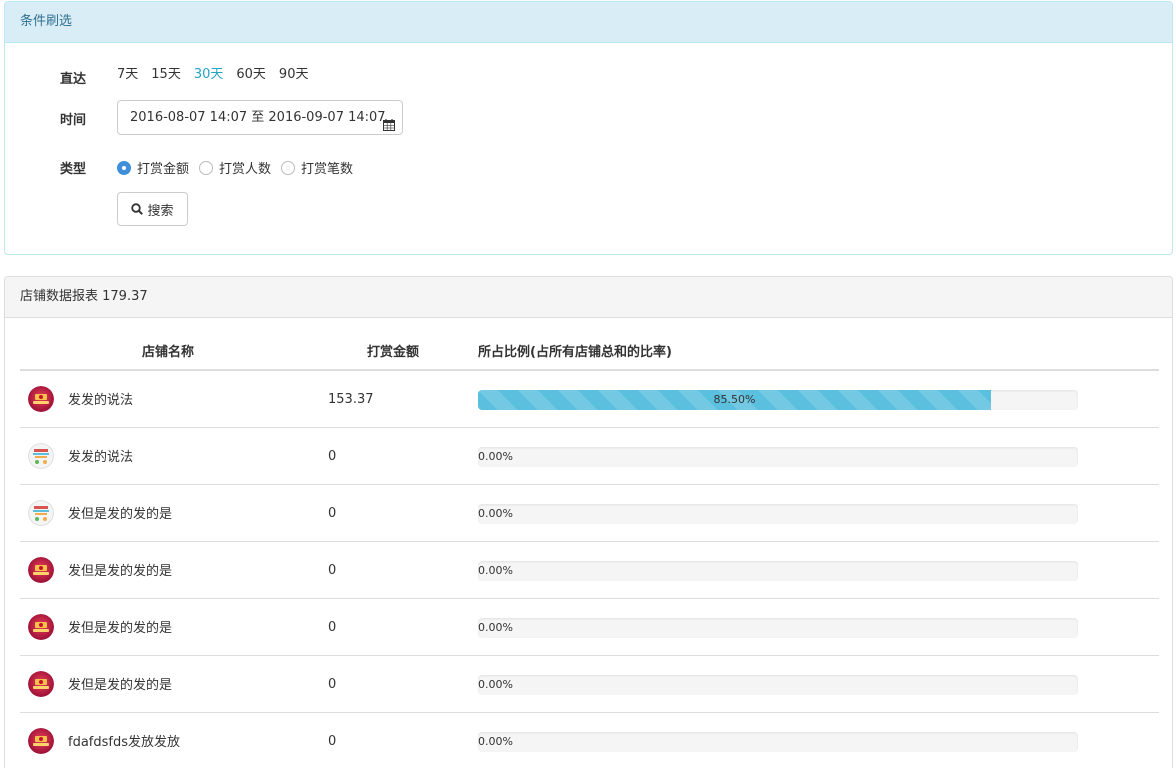 The image size is (1176, 768). What do you see at coordinates (73, 79) in the screenshot?
I see `quick-label: 直达` at bounding box center [73, 79].